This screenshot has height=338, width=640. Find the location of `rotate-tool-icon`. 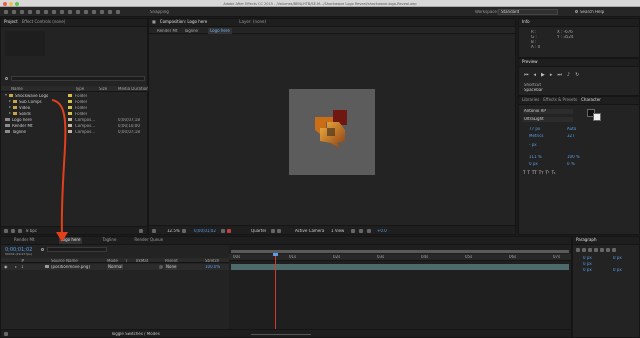

rotate-tool-icon is located at coordinates (38, 11).